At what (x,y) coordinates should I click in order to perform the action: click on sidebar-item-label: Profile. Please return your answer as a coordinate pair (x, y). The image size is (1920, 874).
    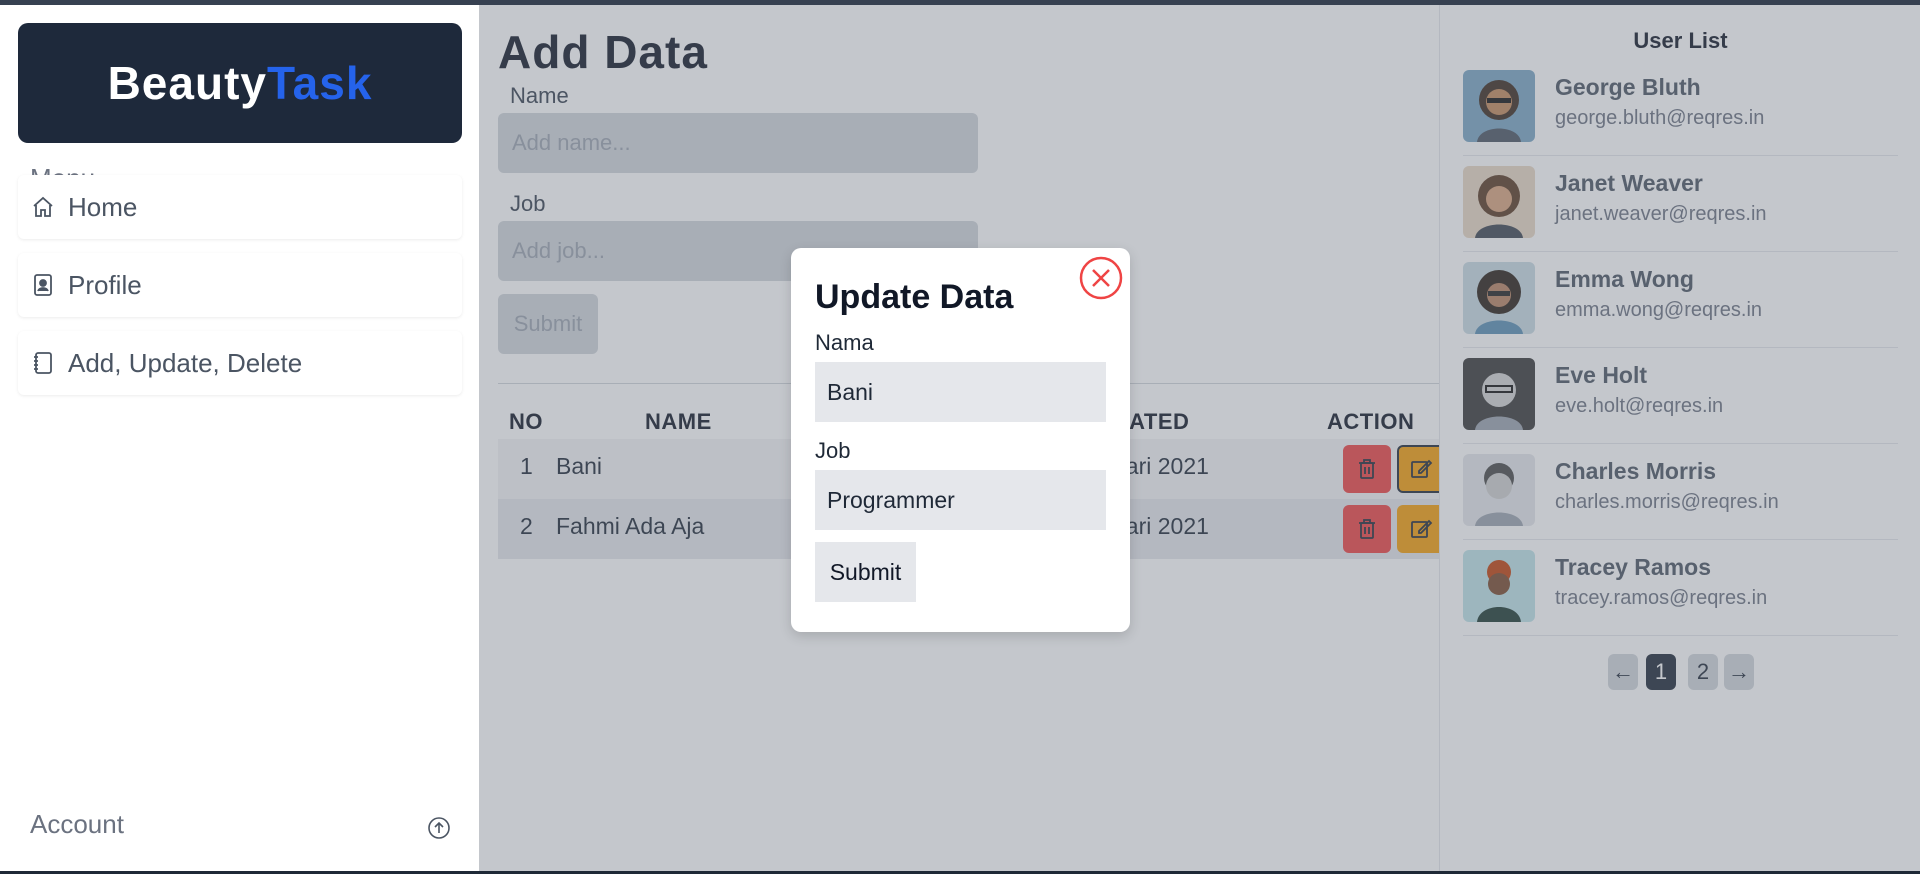
    Looking at the image, I should click on (105, 284).